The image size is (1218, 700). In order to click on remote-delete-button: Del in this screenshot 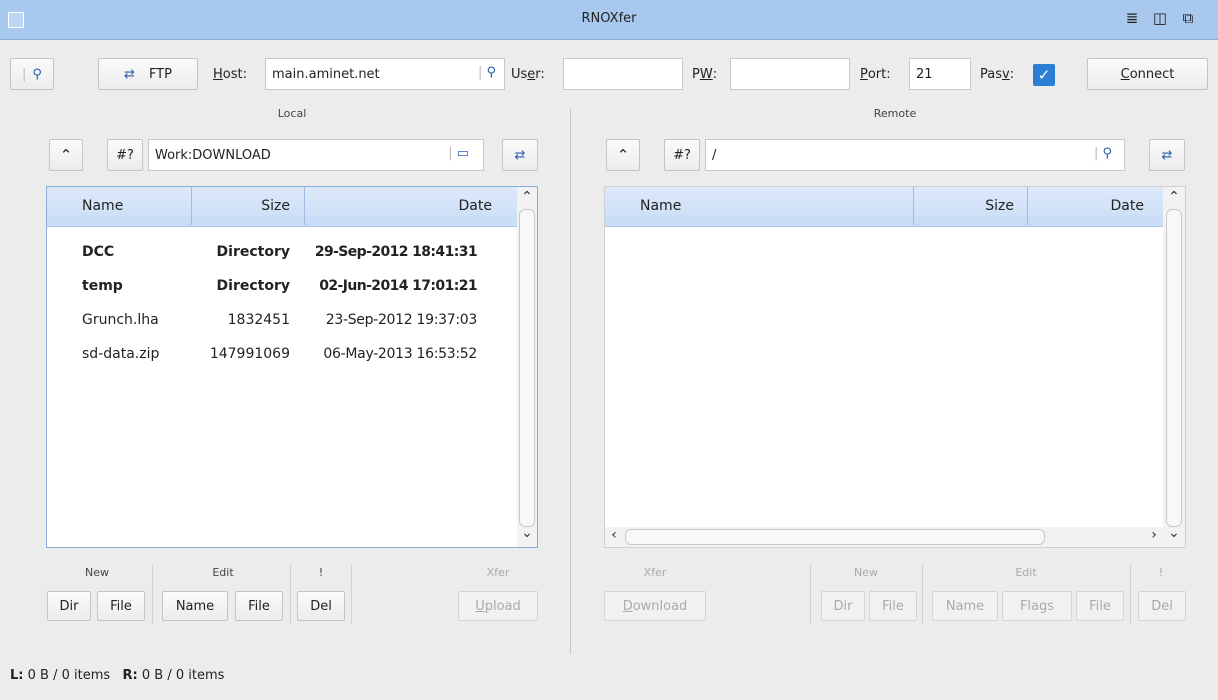, I will do `click(1162, 606)`.